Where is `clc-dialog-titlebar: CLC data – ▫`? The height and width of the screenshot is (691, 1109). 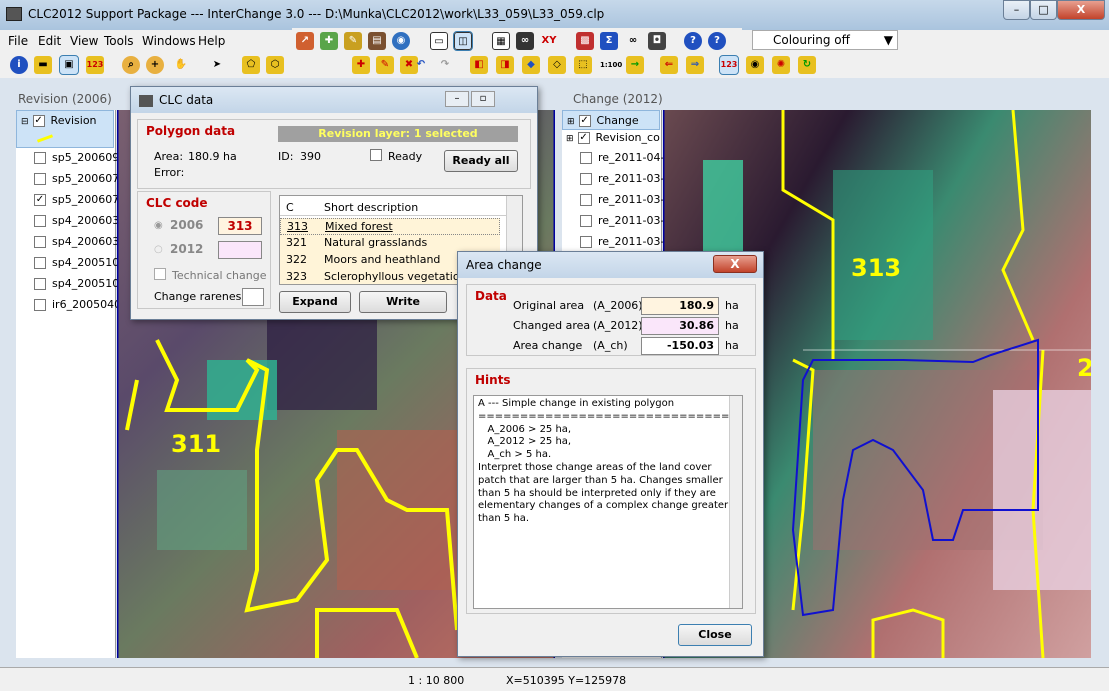
clc-dialog-titlebar: CLC data – ▫ is located at coordinates (334, 100).